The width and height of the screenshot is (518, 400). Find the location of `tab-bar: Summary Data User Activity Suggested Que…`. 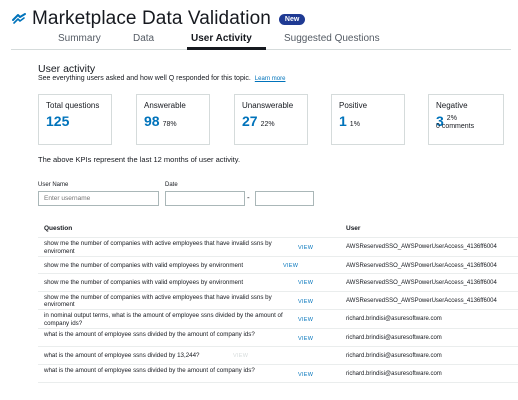

tab-bar: Summary Data User Activity Suggested Que… is located at coordinates (261, 41).